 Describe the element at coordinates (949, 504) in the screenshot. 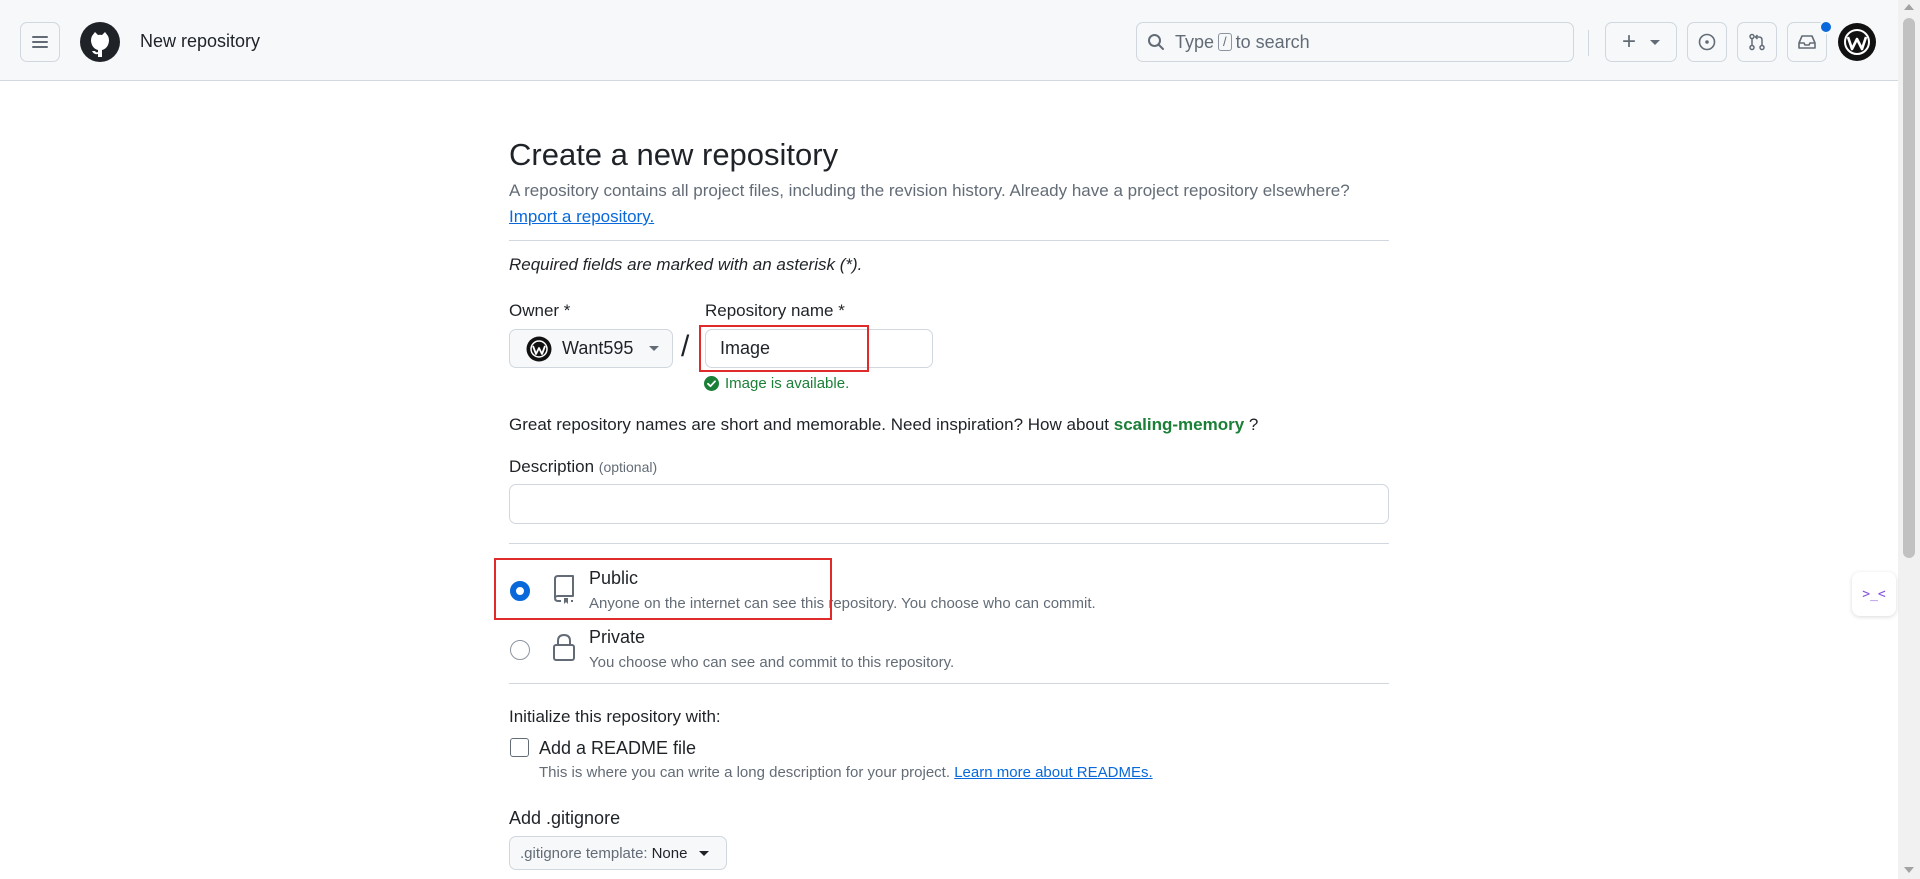

I see `description-input` at that location.